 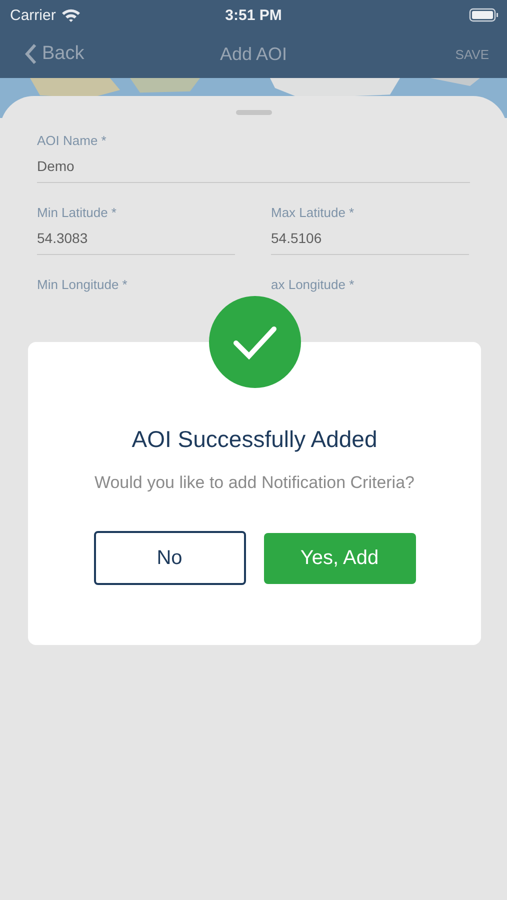 I want to click on field-label: AOI Name *, so click(x=72, y=140).